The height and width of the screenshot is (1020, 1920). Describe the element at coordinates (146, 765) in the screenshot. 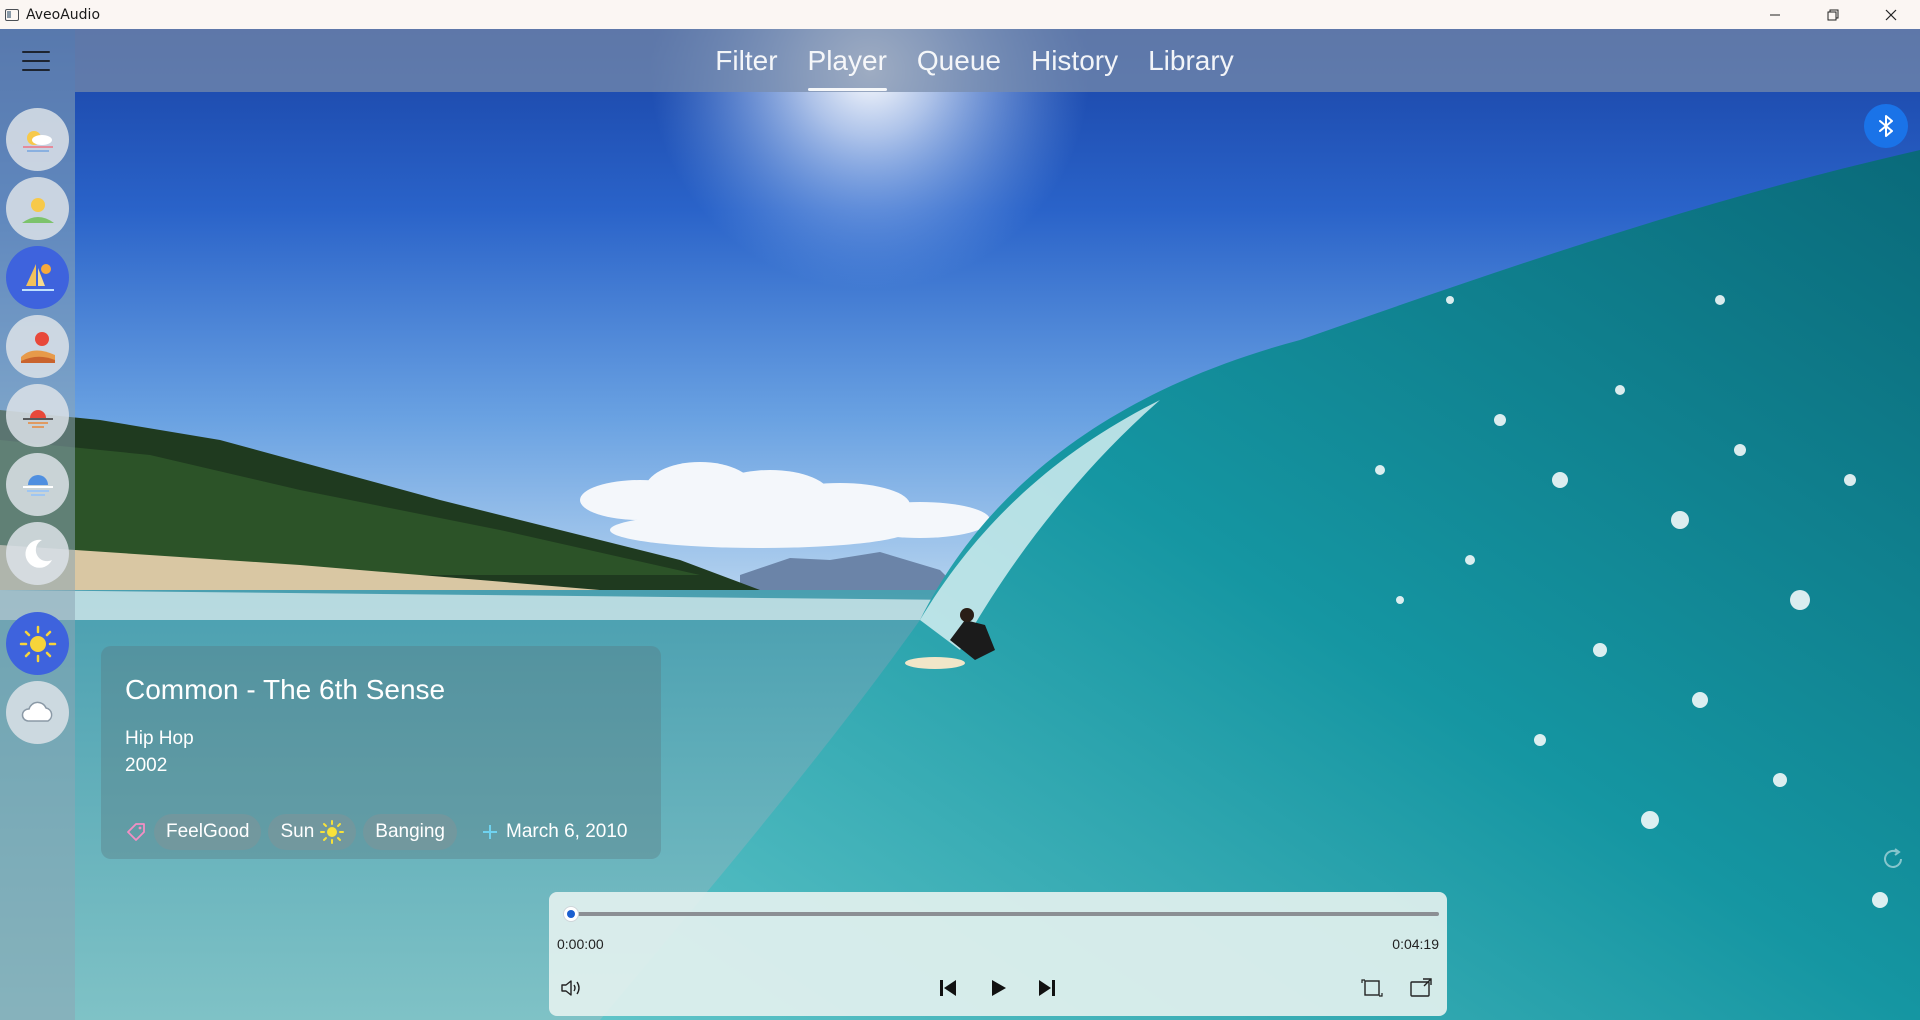

I see `track-year: 2002` at that location.